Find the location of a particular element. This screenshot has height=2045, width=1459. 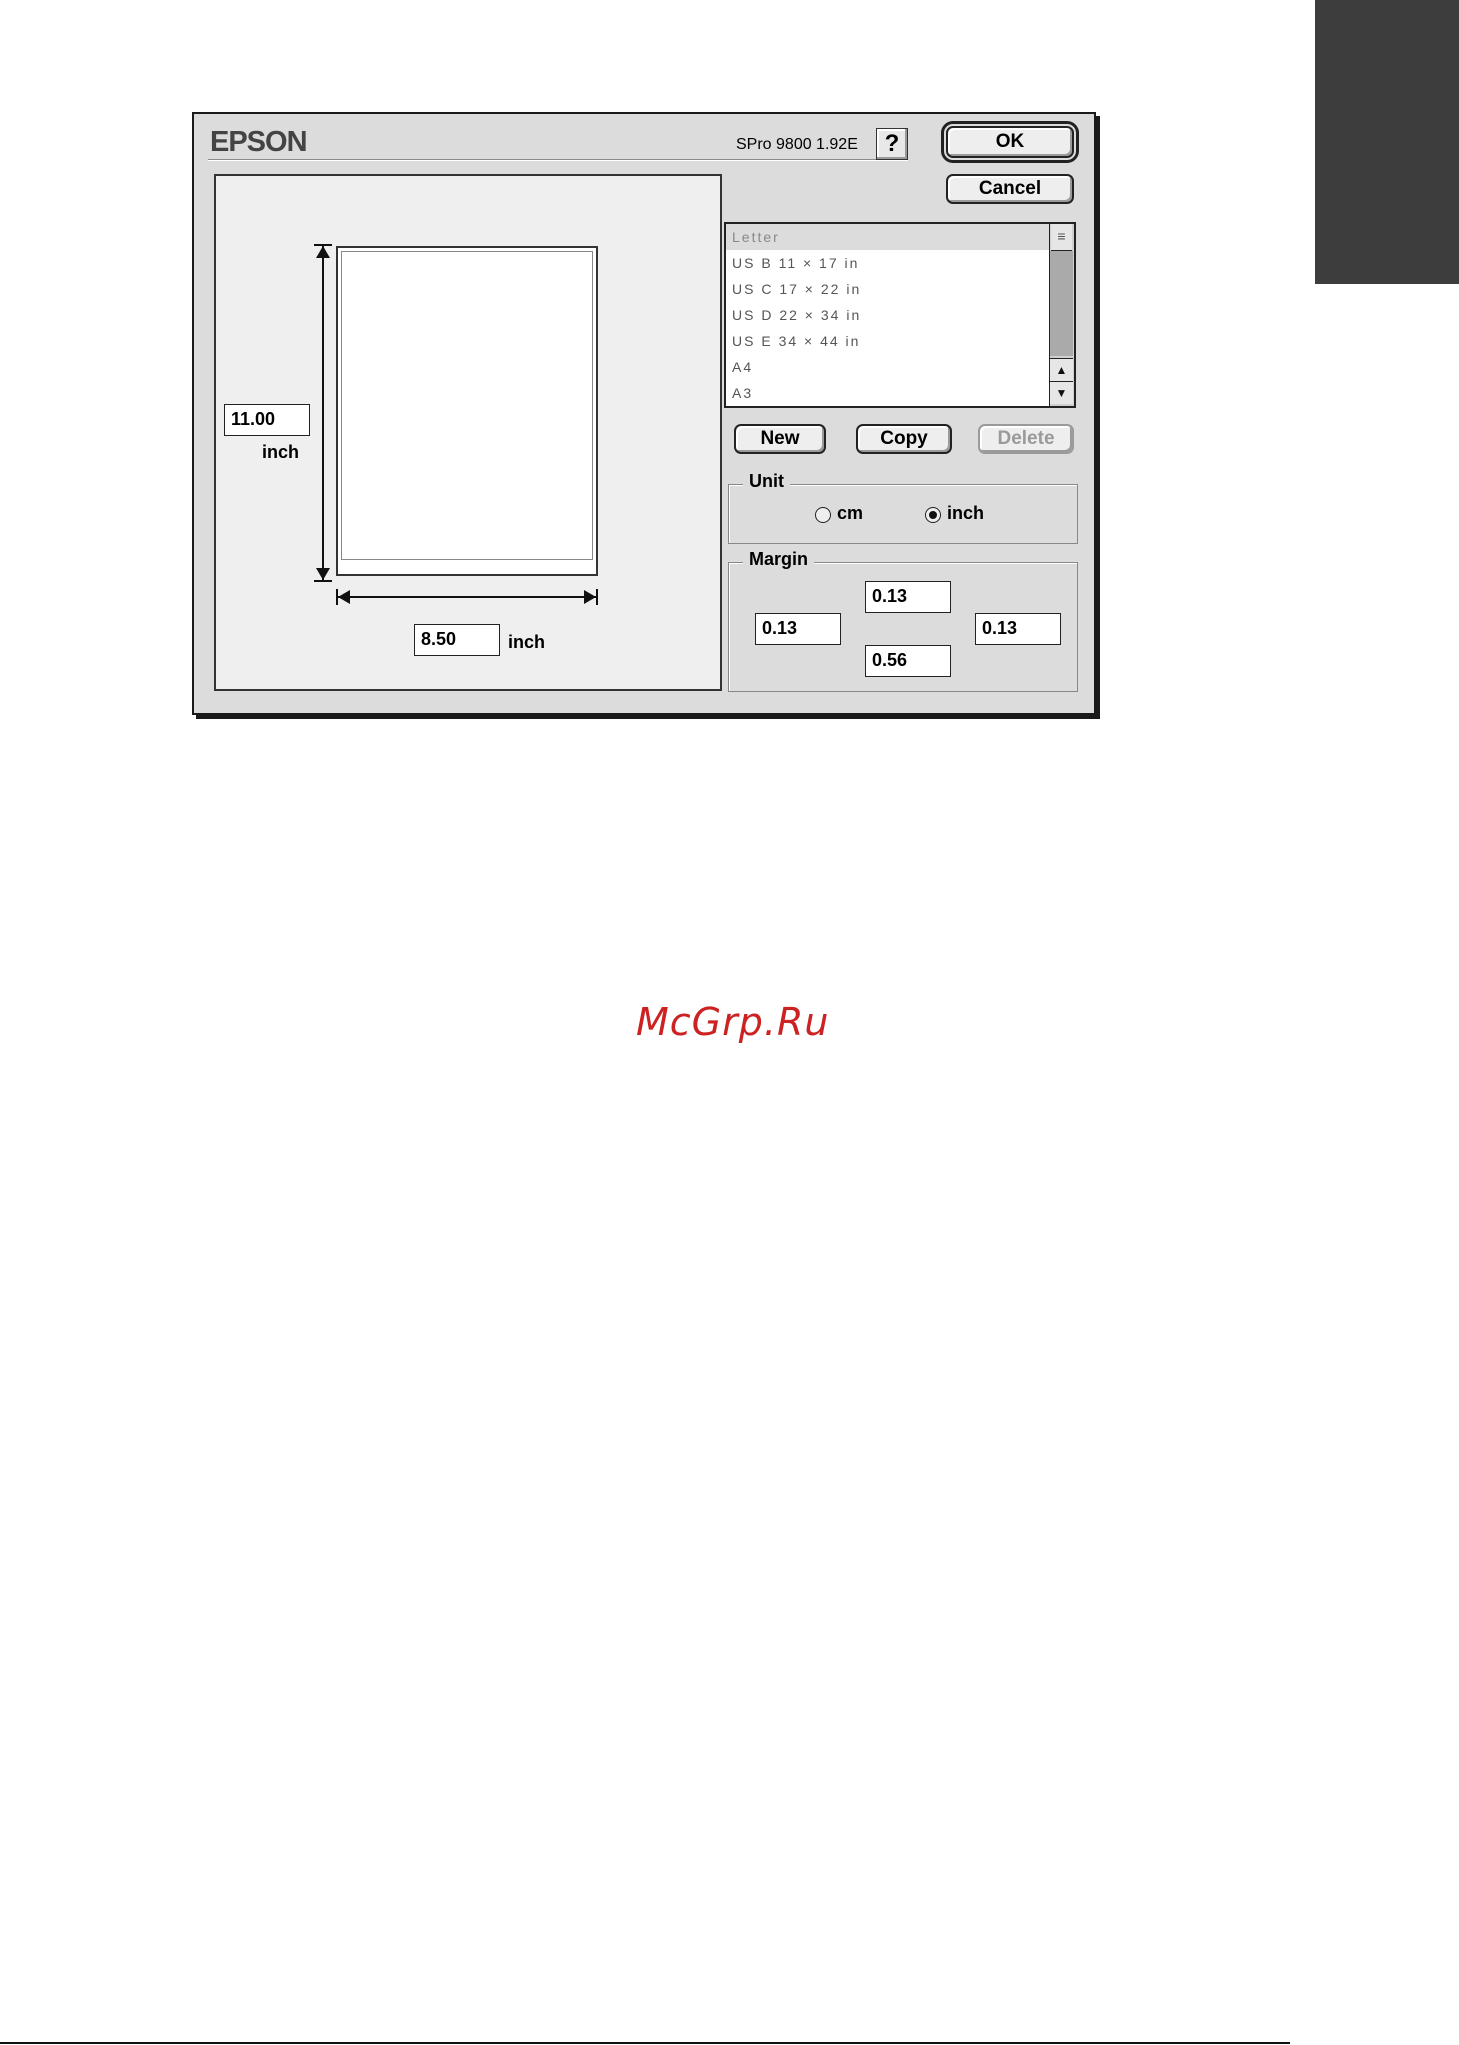

arrow-up-icon is located at coordinates (323, 252).